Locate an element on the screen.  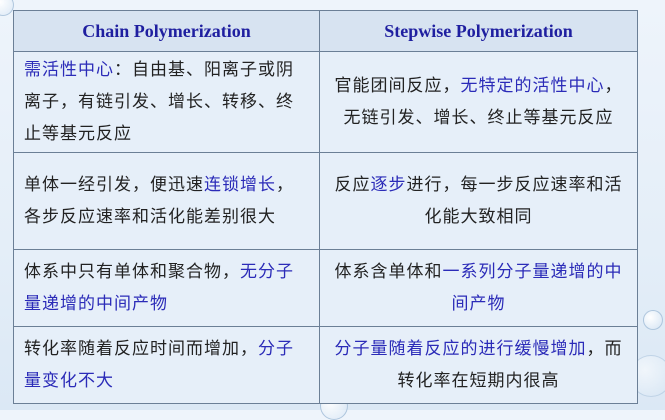
cell-text: 进行，每一步反应速率和活化能大致相同 is located at coordinates (514, 201).